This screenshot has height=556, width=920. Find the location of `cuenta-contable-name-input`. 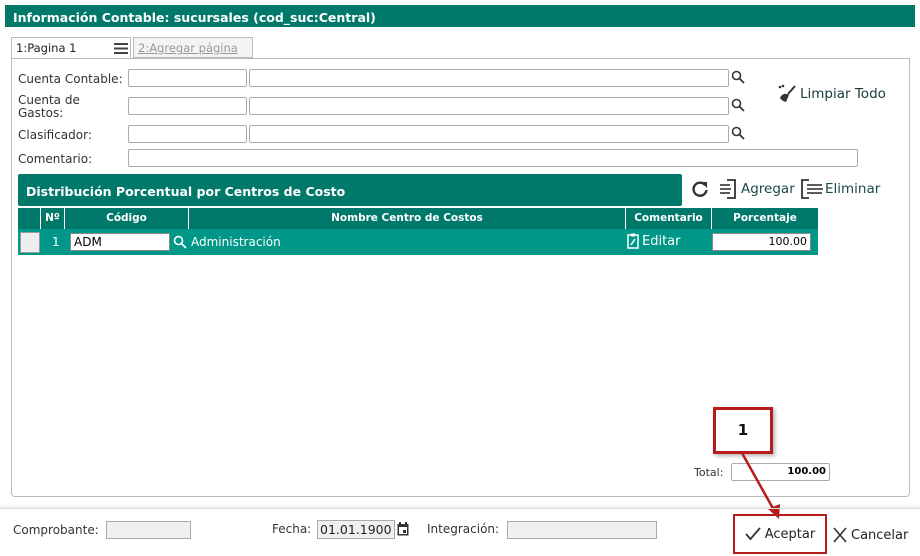

cuenta-contable-name-input is located at coordinates (489, 78).